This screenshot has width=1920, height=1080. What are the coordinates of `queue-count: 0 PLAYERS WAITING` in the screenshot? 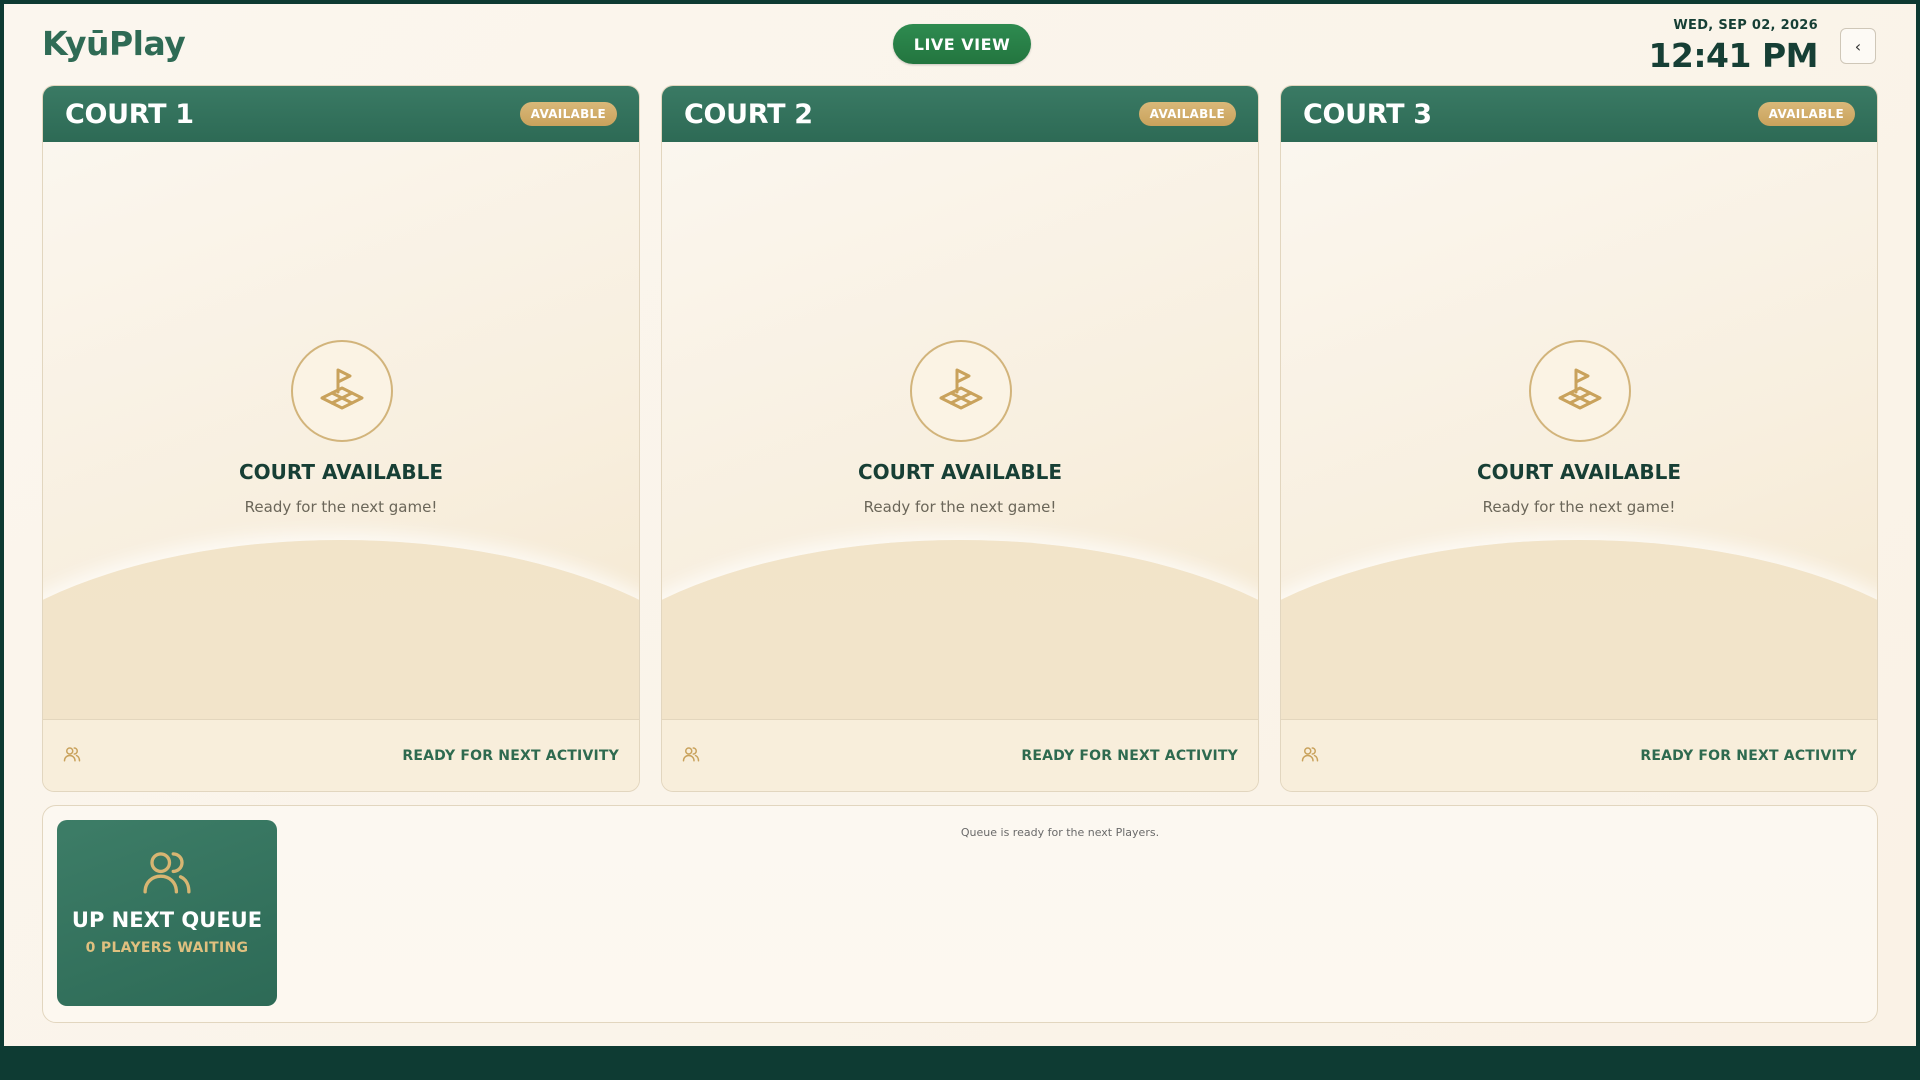 It's located at (167, 948).